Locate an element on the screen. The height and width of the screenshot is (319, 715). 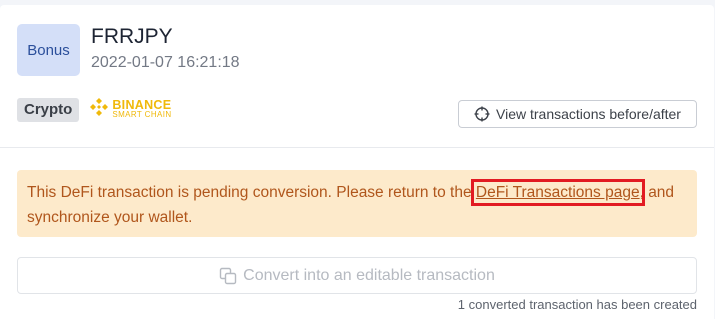
chain-name: BINANCE SMART CHAIN is located at coordinates (142, 108).